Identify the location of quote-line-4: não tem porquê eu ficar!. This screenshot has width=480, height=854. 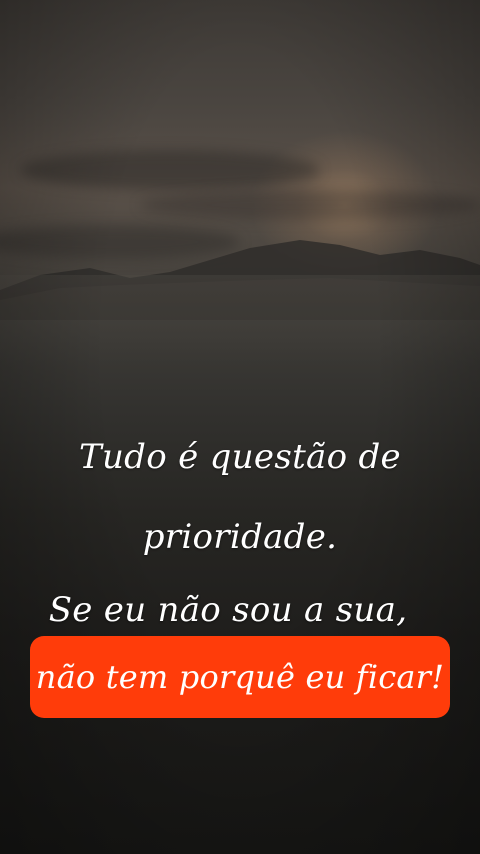
(240, 677).